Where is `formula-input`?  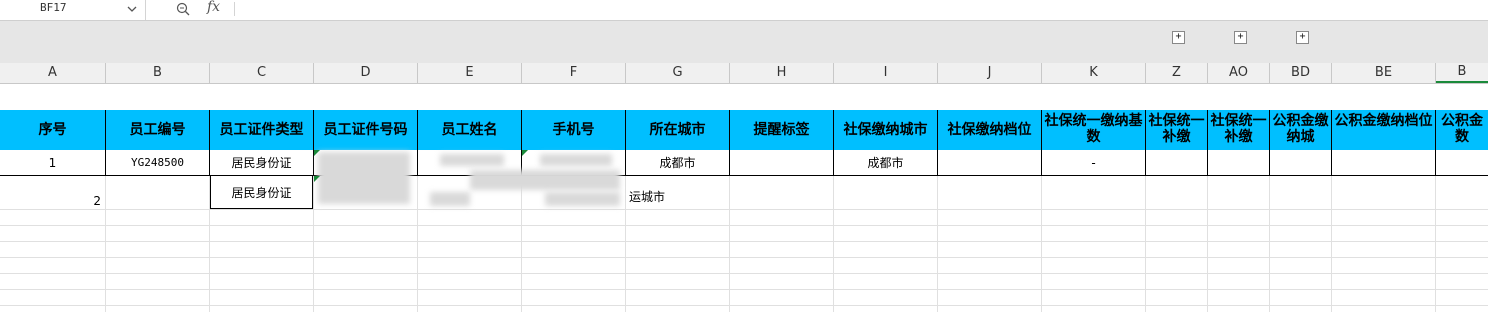 formula-input is located at coordinates (866, 10).